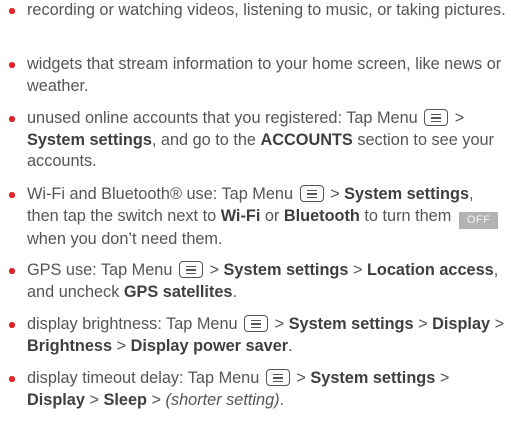 The width and height of the screenshot is (511, 432). Describe the element at coordinates (430, 270) in the screenshot. I see `location-access-label: Location access` at that location.